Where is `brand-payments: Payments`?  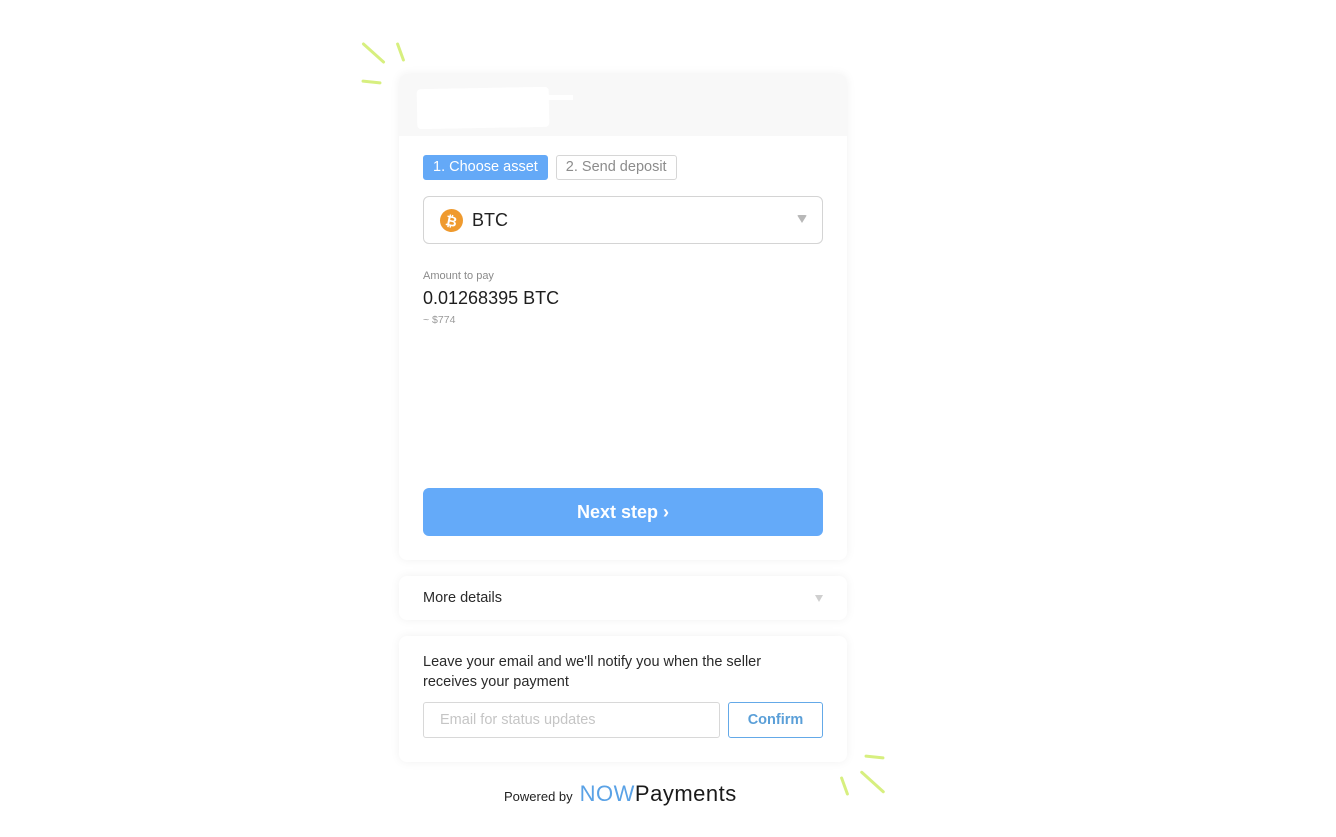 brand-payments: Payments is located at coordinates (685, 793).